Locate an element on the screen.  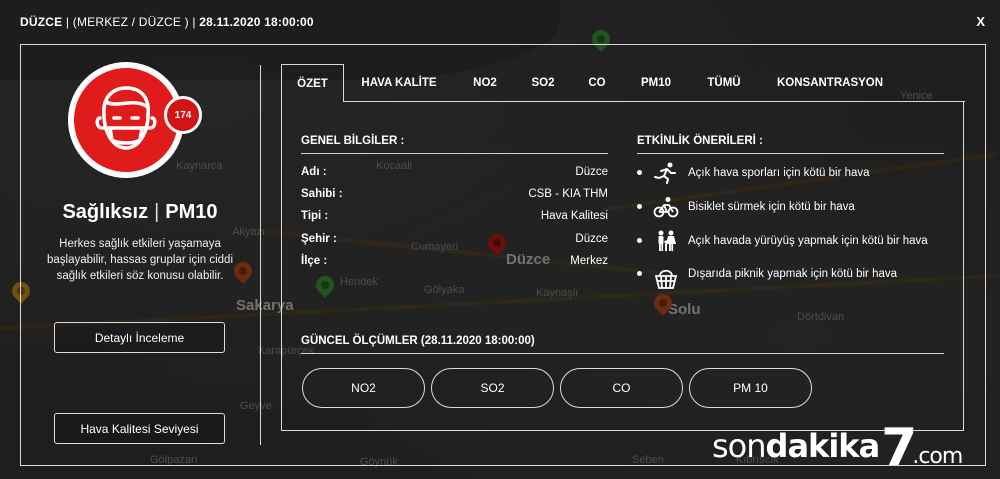
info-row: Adı : Düzce is located at coordinates (454, 174).